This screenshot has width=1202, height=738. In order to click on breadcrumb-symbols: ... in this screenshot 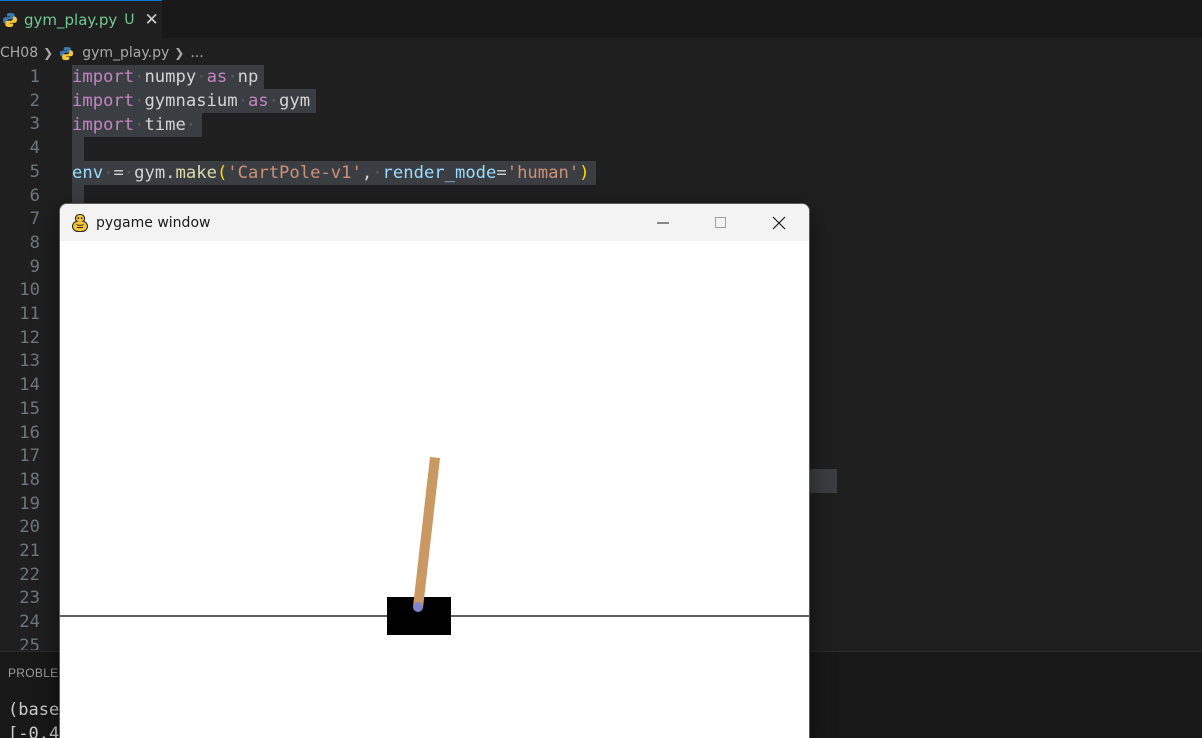, I will do `click(196, 53)`.